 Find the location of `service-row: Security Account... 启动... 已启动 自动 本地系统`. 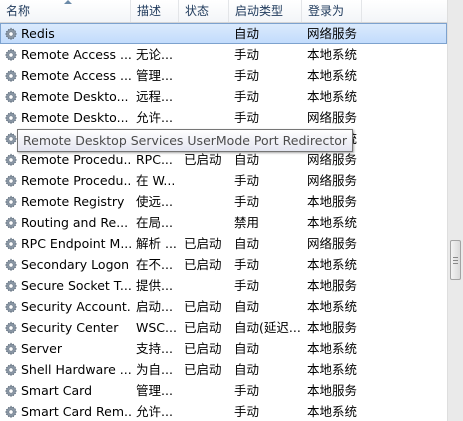

service-row: Security Account... 启动... 已启动 自动 本地系统 is located at coordinates (223, 306).